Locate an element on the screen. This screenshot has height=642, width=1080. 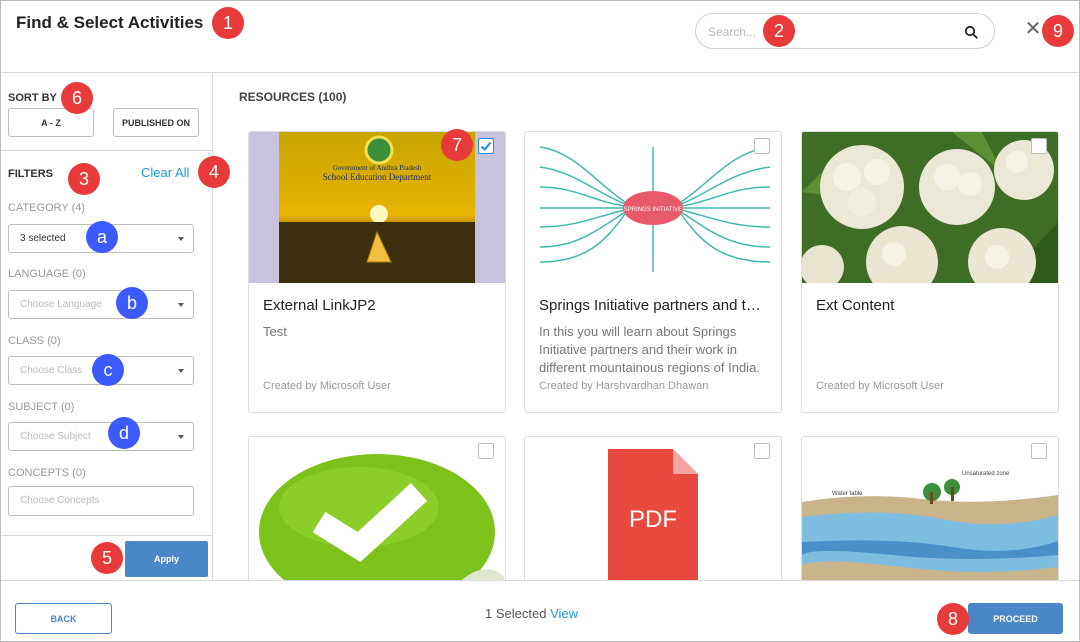
thumb-caption: Water table is located at coordinates (847, 494).